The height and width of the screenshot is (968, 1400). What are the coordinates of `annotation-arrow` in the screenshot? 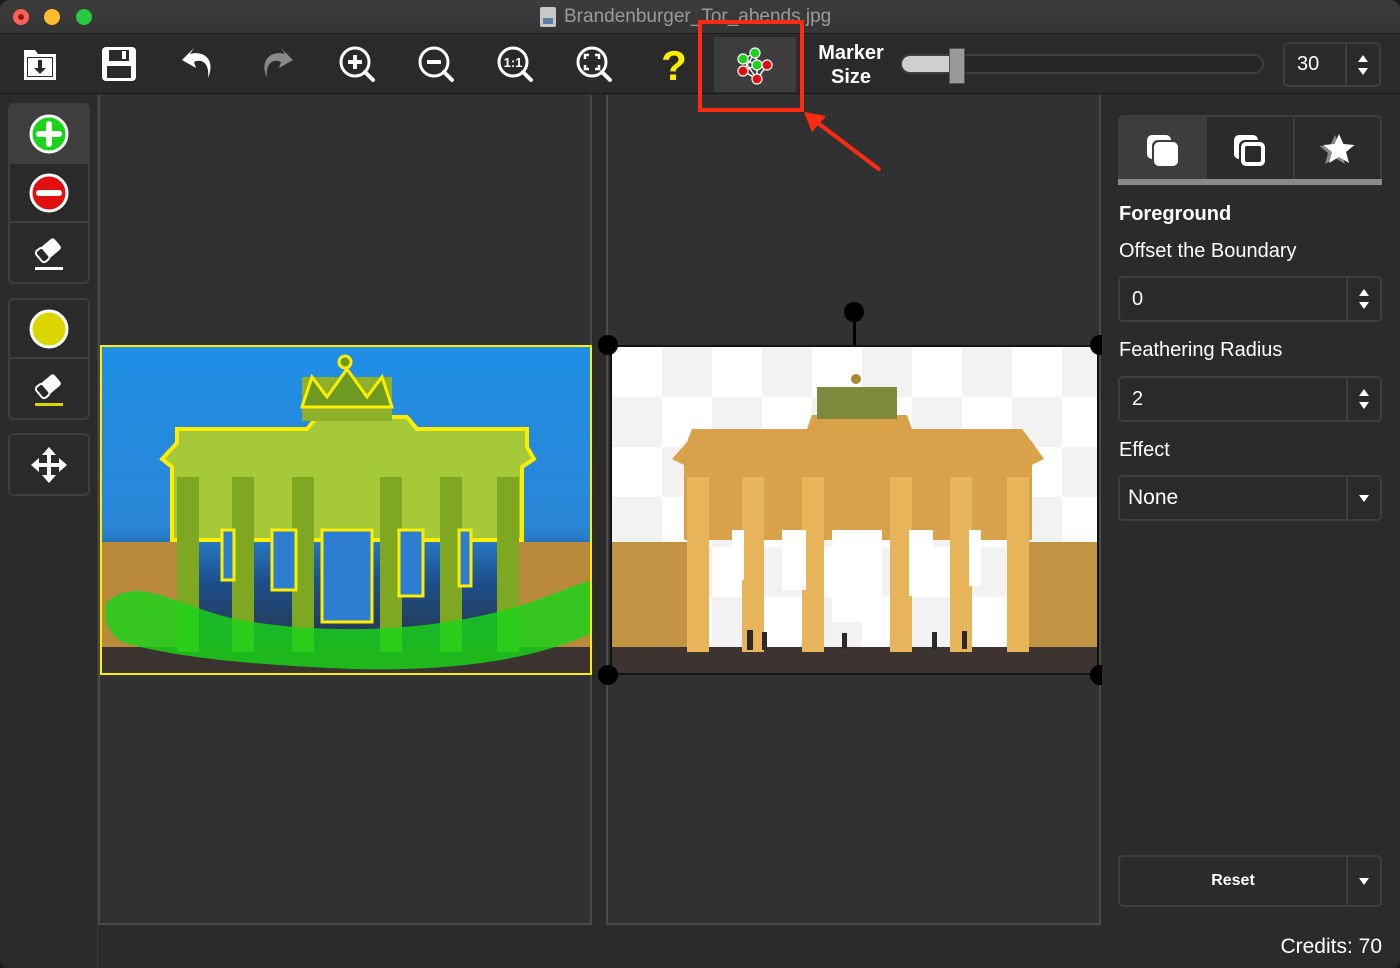 It's located at (843, 142).